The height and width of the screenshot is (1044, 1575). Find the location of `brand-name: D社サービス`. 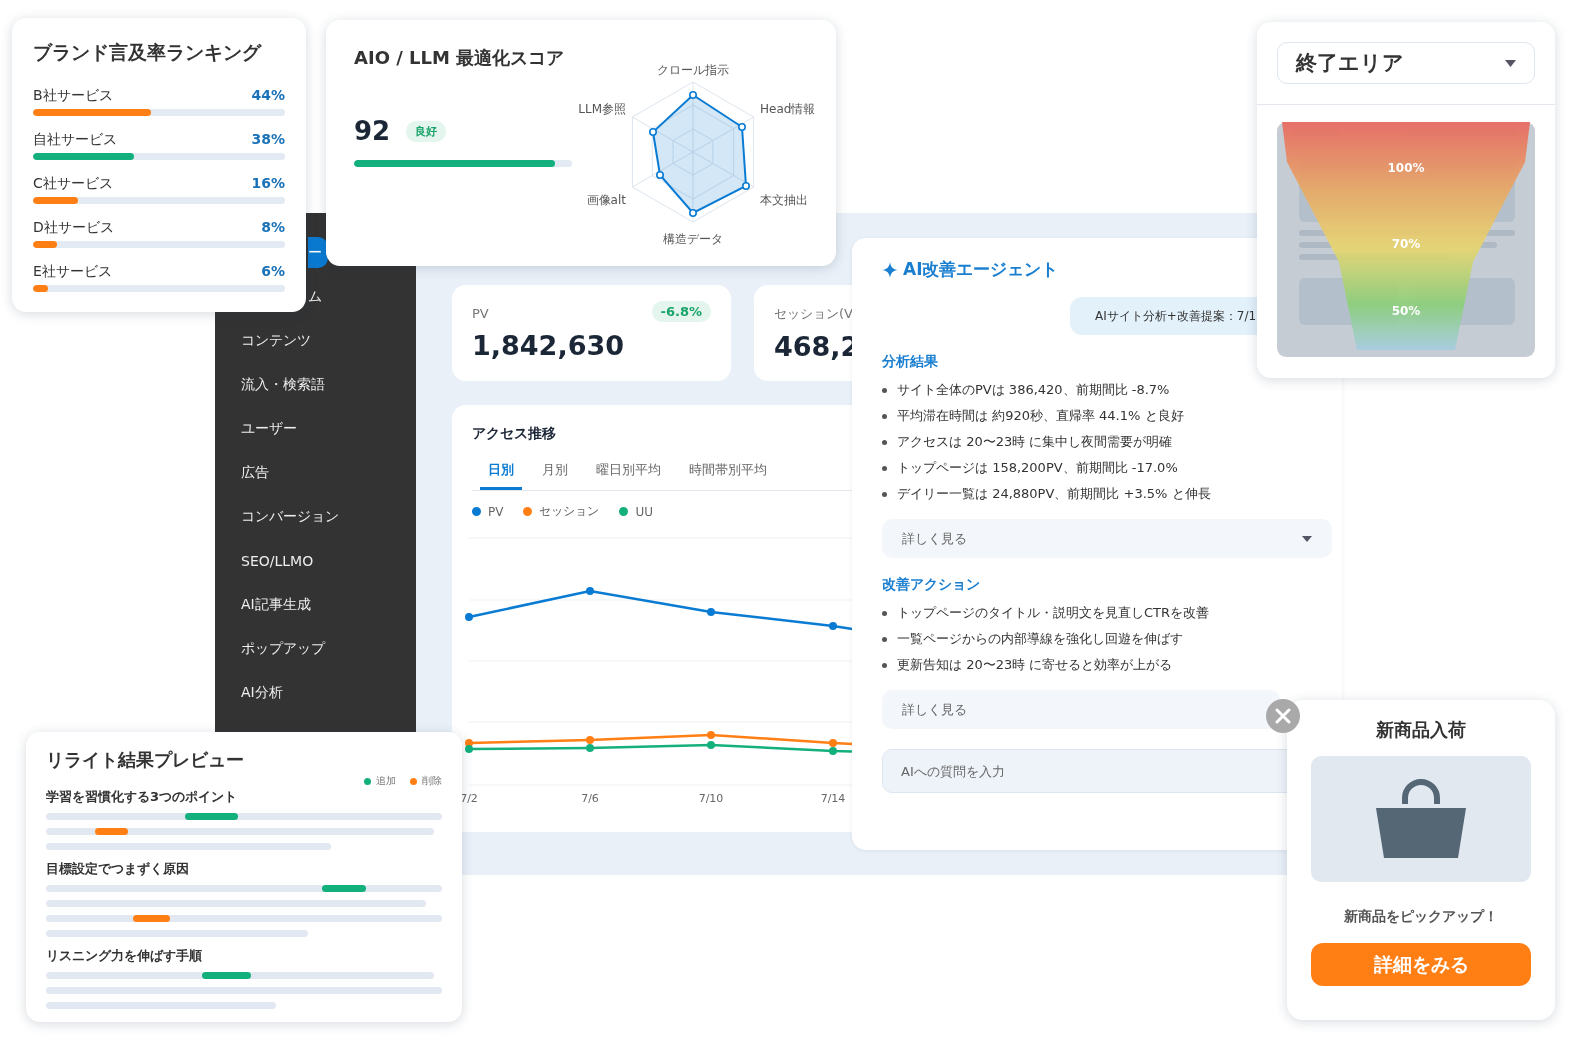

brand-name: D社サービス is located at coordinates (73, 227).